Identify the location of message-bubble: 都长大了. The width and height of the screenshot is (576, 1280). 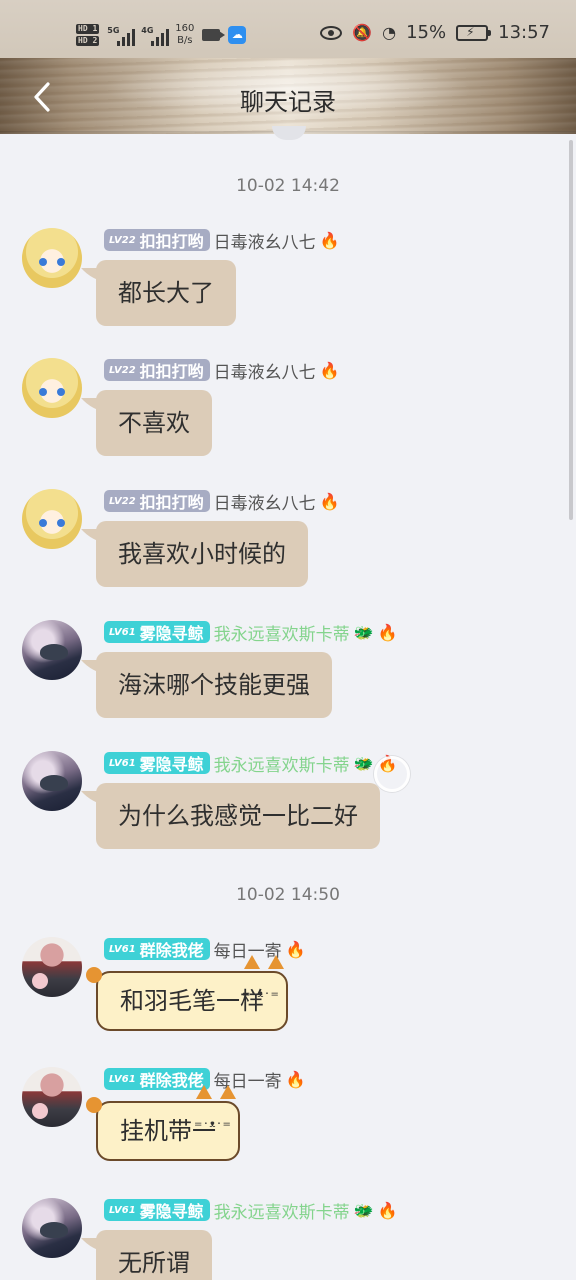
(166, 293).